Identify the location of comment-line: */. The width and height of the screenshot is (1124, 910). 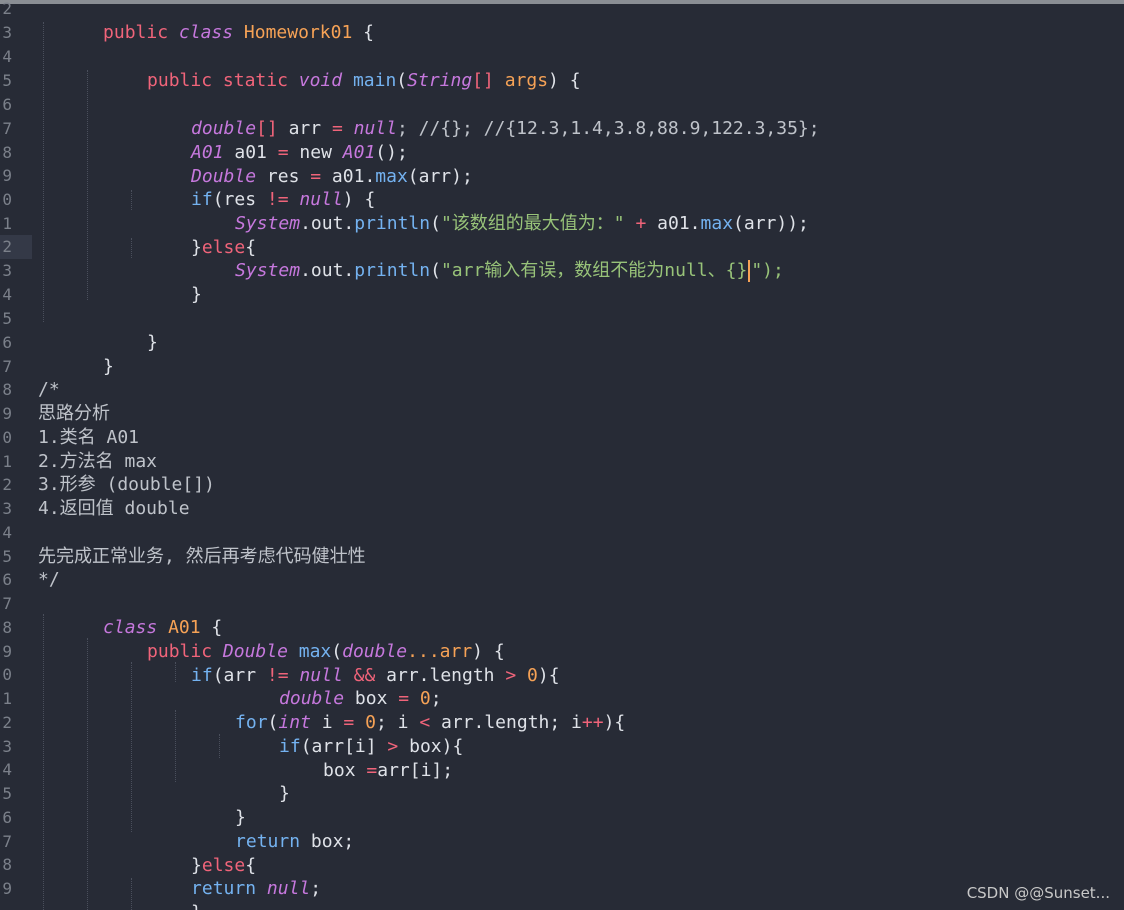
(49, 580).